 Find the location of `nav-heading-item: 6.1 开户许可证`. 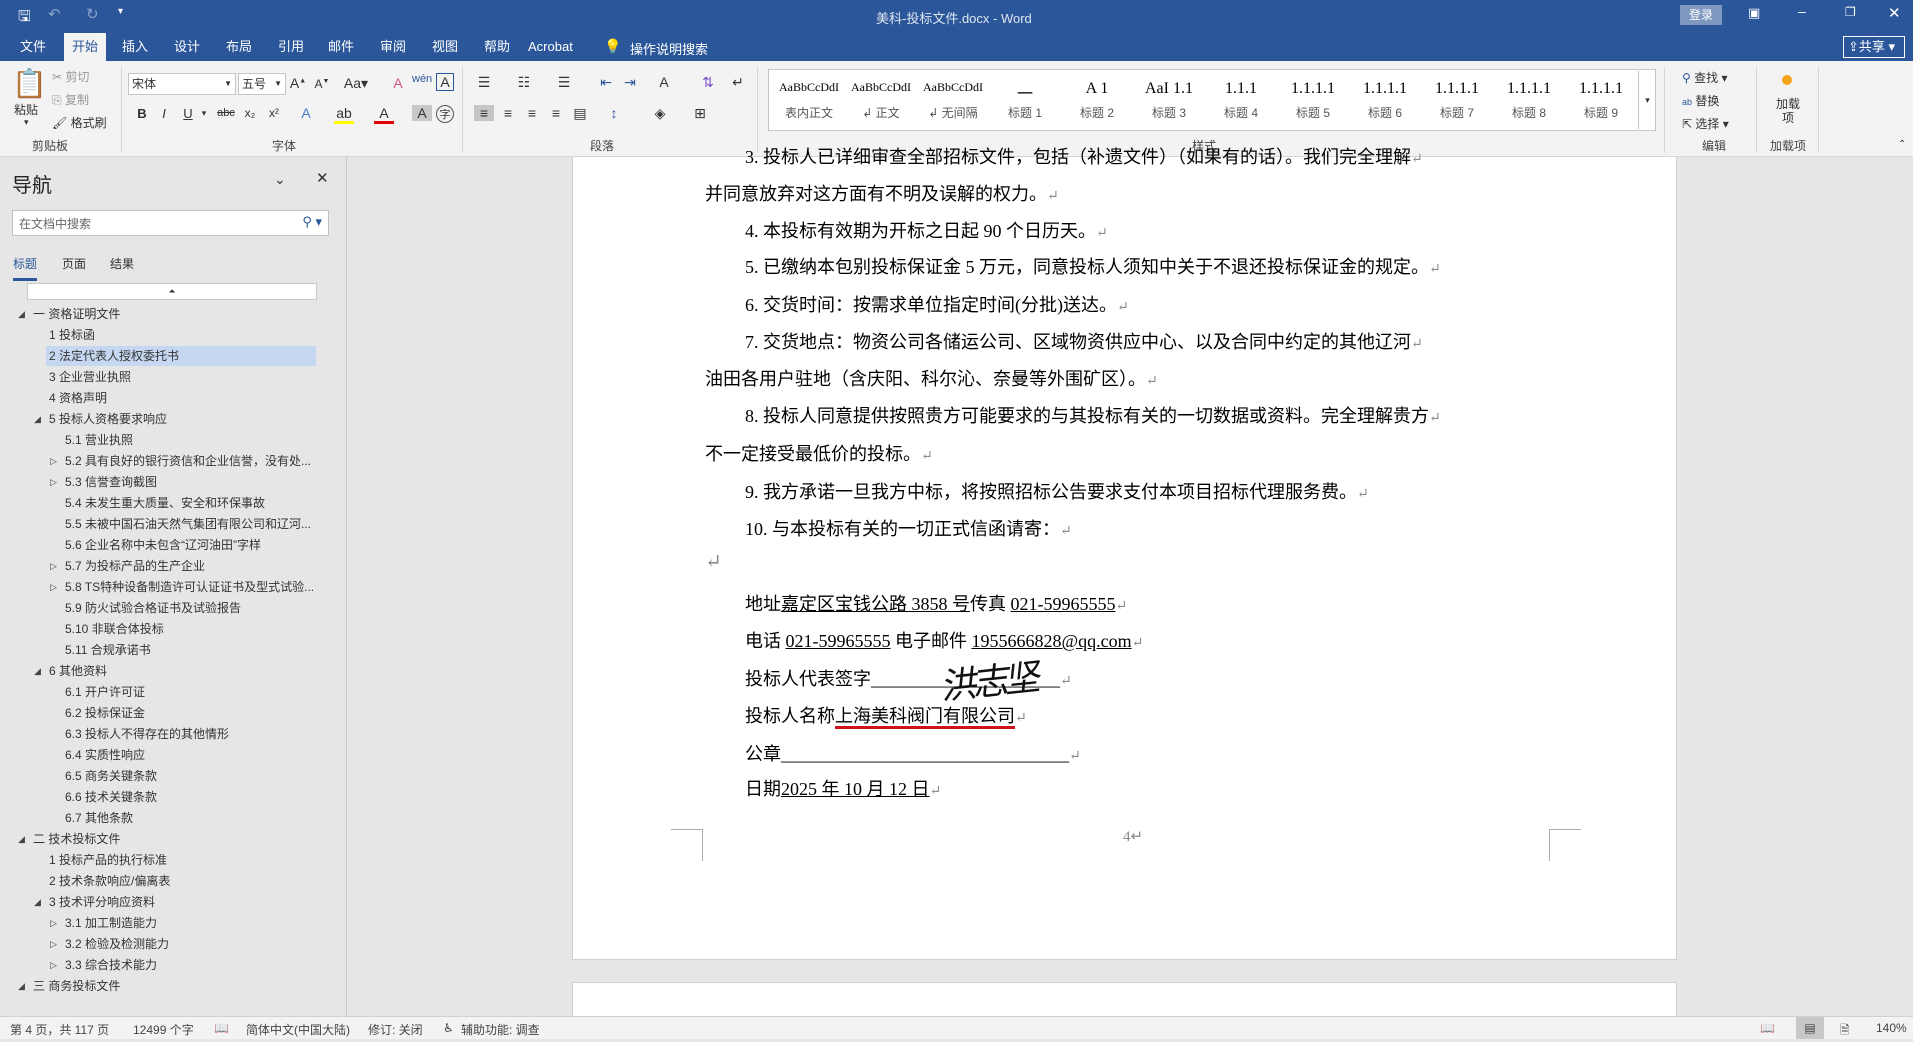

nav-heading-item: 6.1 开户许可证 is located at coordinates (103, 692).